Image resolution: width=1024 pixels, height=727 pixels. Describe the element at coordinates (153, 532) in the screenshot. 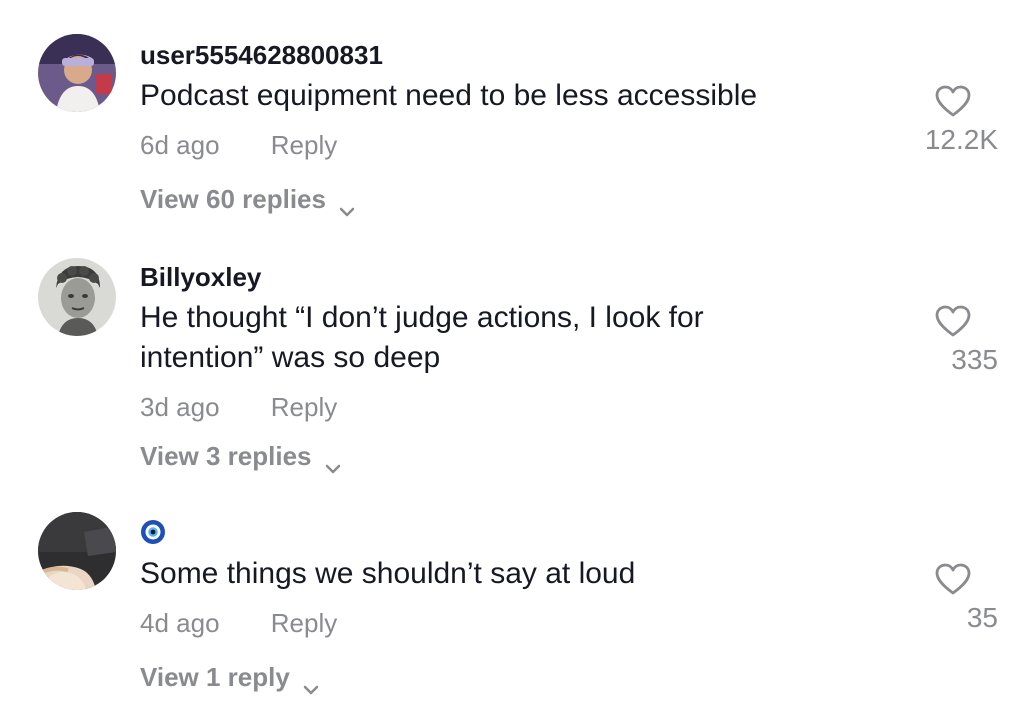

I see `nazar-eye-icon` at that location.